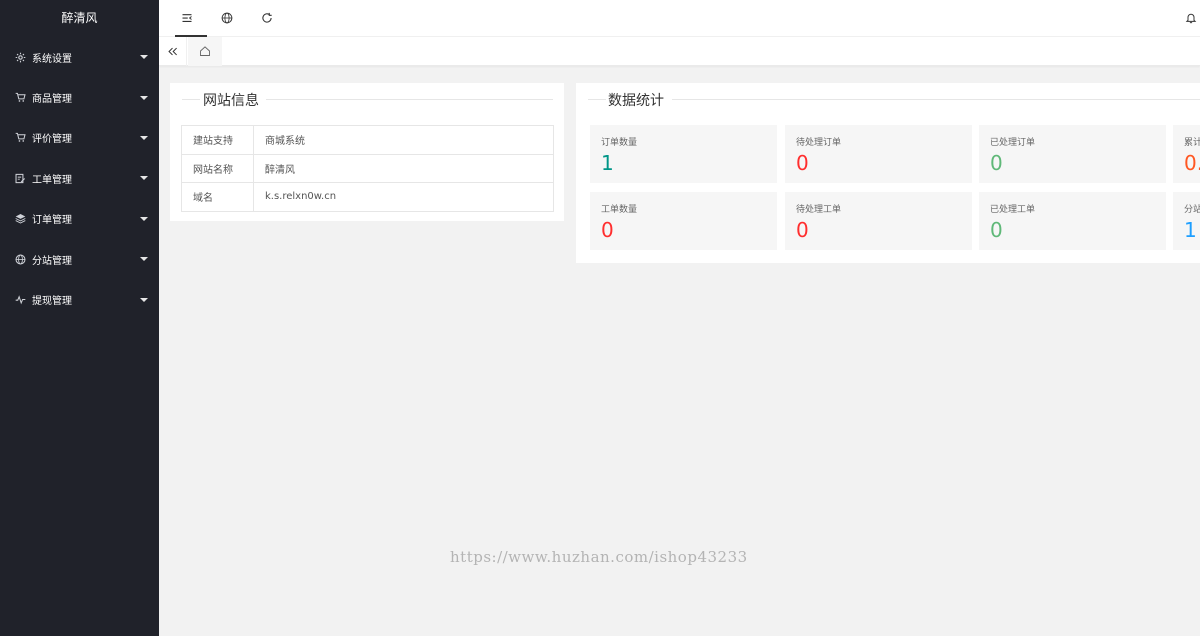  Describe the element at coordinates (619, 143) in the screenshot. I see `stat-label: 订单数量` at that location.